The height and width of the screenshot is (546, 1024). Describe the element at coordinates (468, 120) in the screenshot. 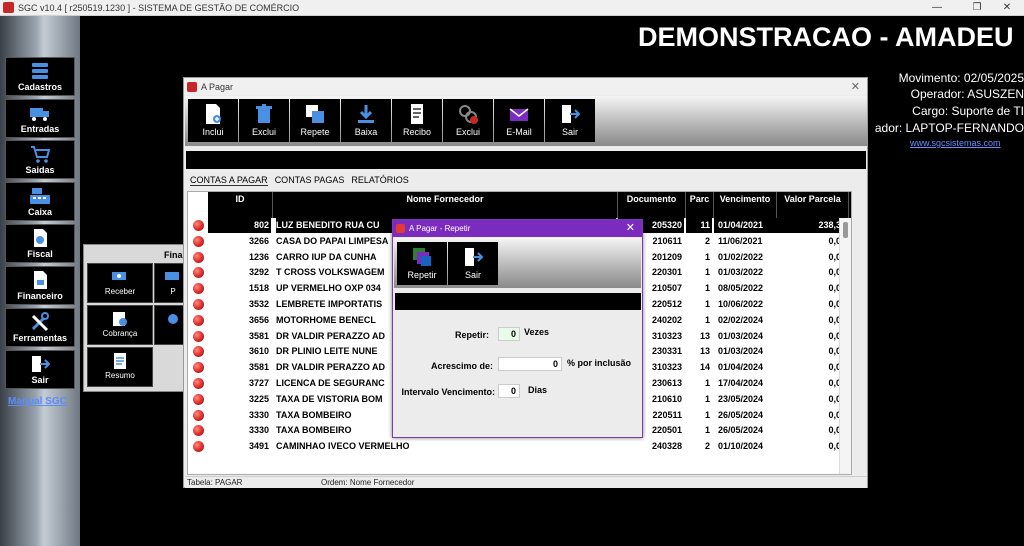

I see `exclui-link-button: Exclui` at that location.